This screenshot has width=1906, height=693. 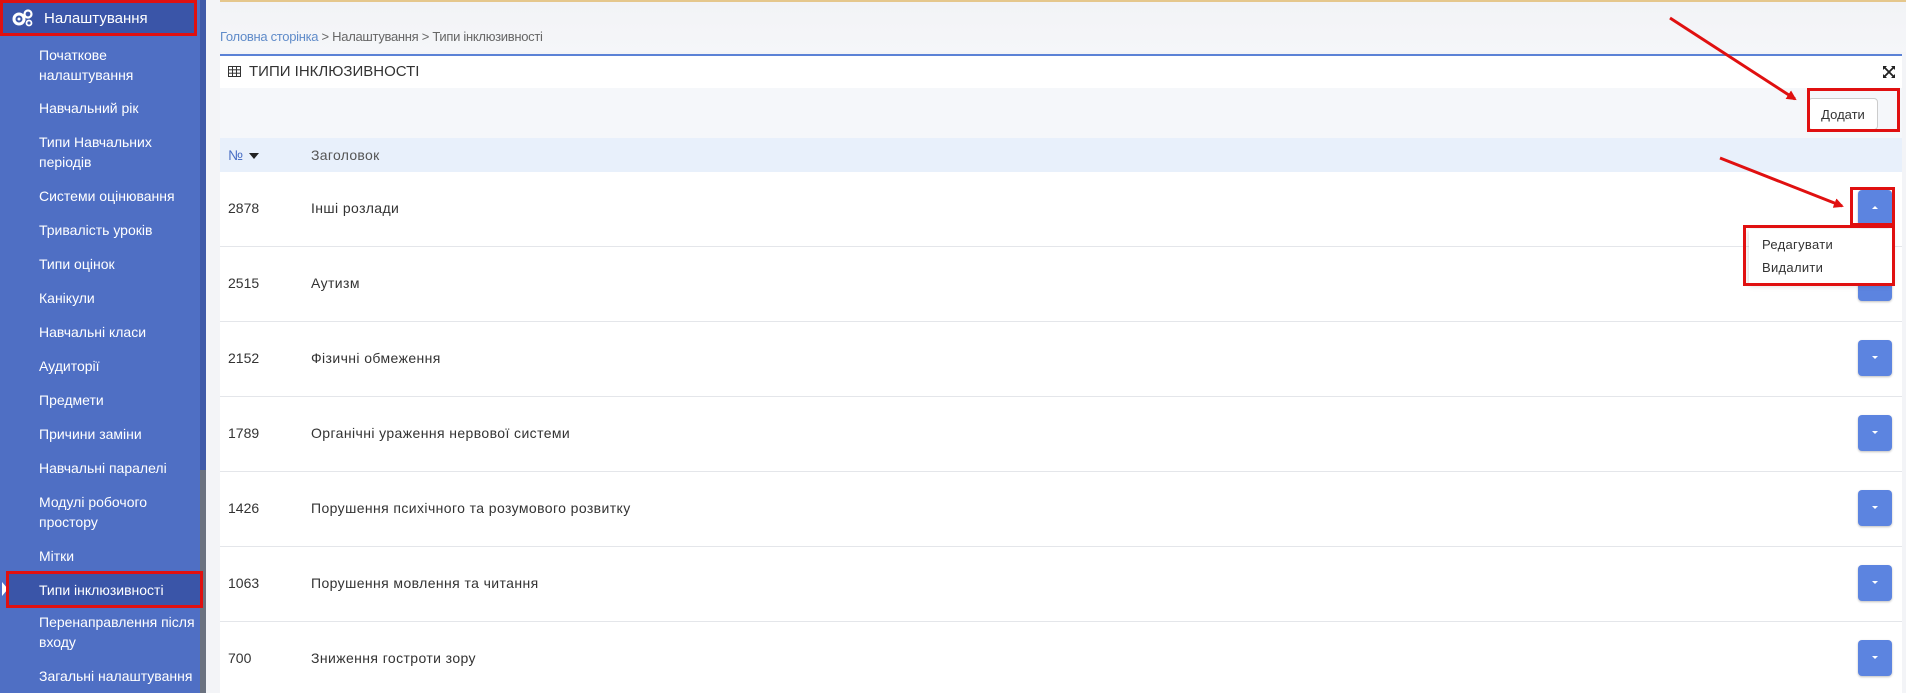 What do you see at coordinates (254, 156) in the screenshot?
I see `sort-desc-icon` at bounding box center [254, 156].